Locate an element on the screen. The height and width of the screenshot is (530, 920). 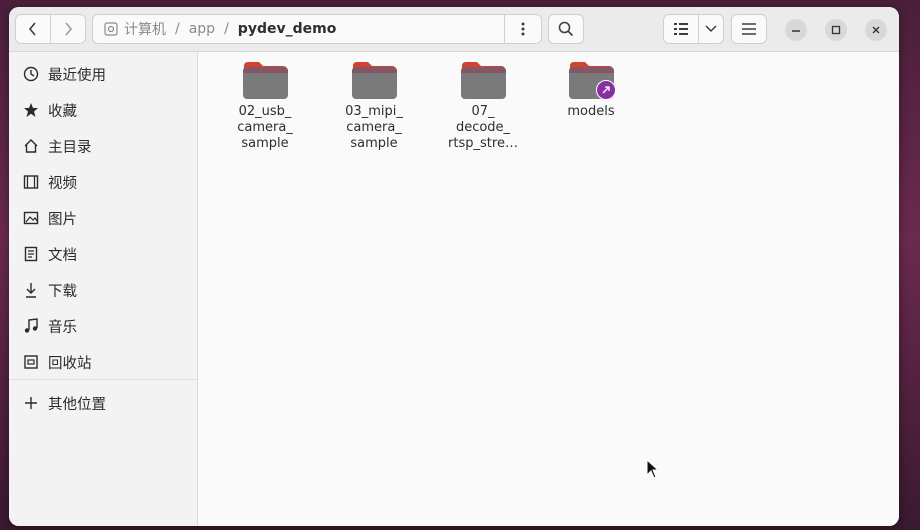
sidebar-item-label: 图片 is located at coordinates (62, 219).